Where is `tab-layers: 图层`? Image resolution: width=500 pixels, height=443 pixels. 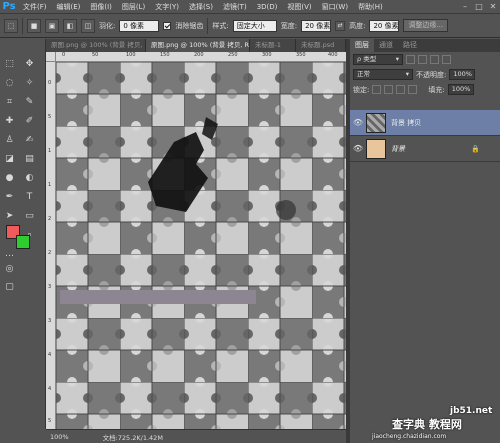 tab-layers: 图层 is located at coordinates (362, 45).